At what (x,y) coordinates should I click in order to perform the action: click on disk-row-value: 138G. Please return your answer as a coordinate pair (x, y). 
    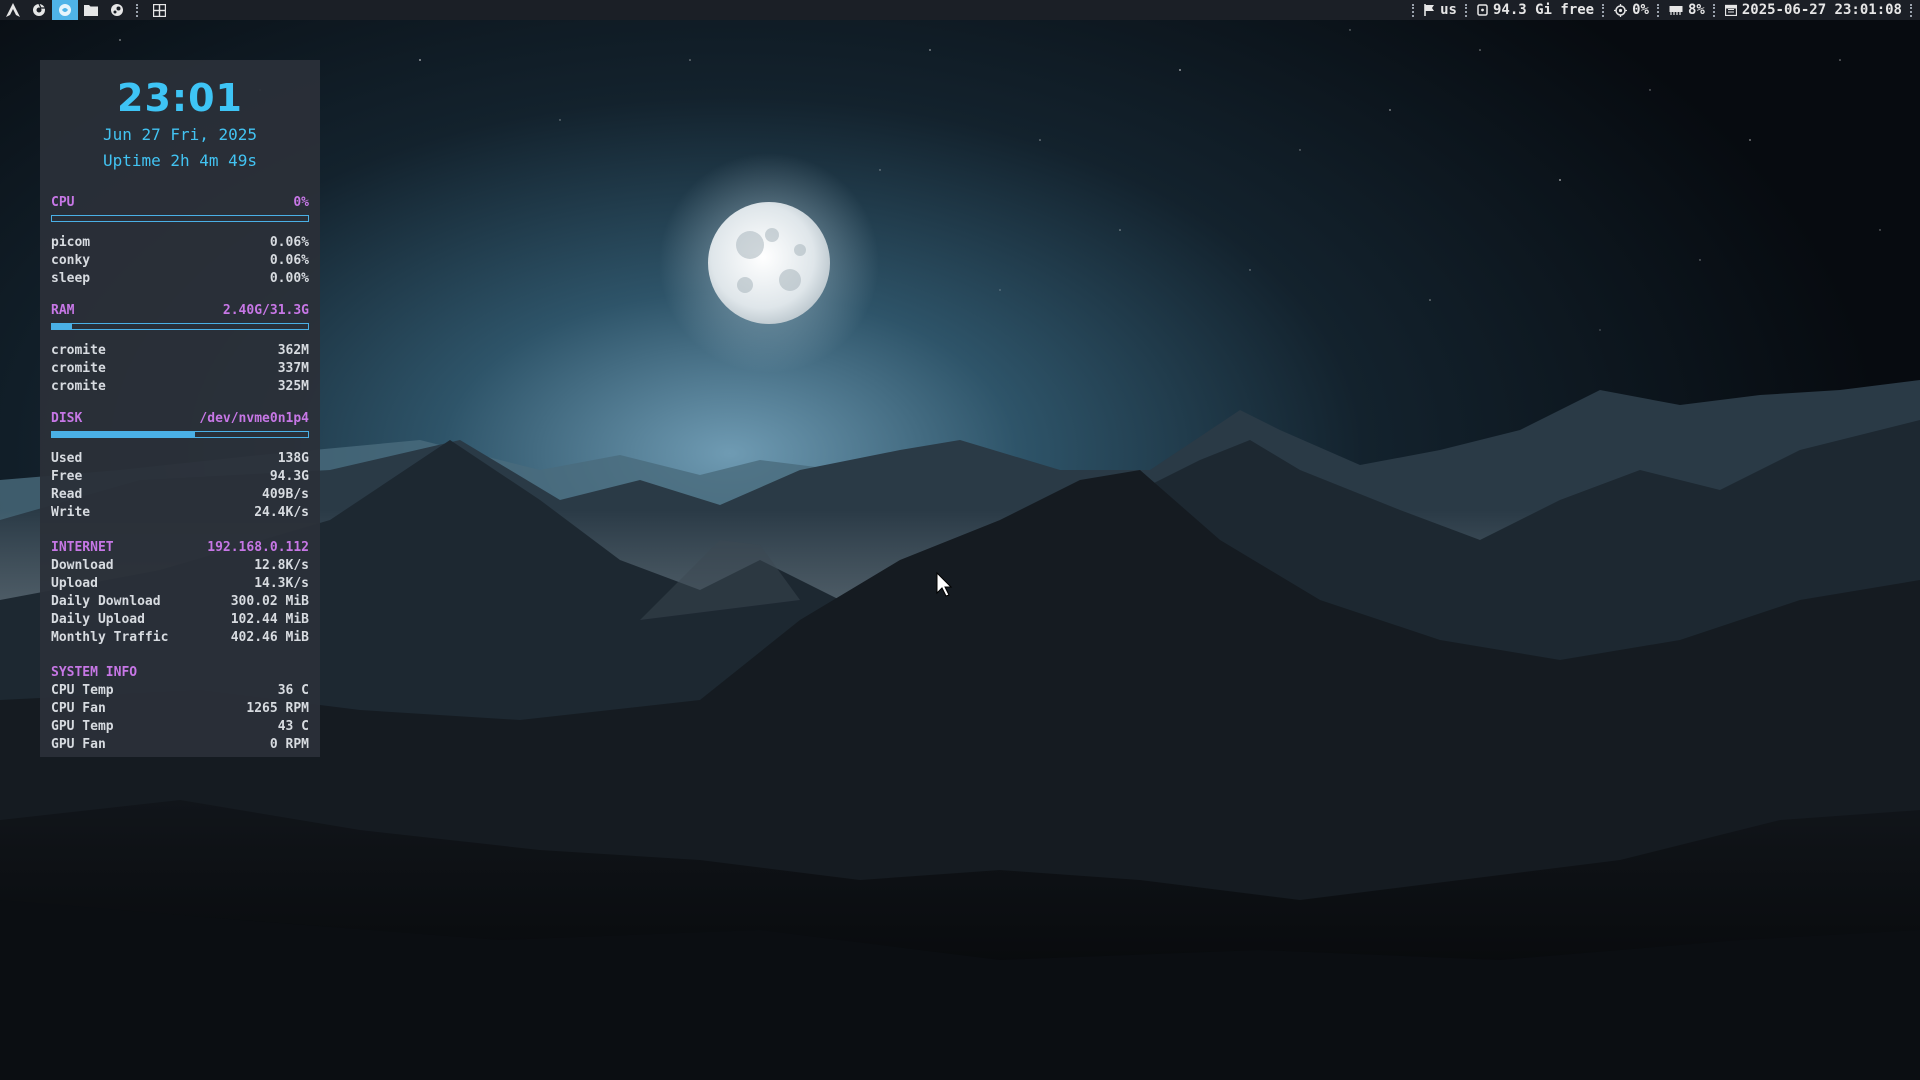
    Looking at the image, I should click on (293, 458).